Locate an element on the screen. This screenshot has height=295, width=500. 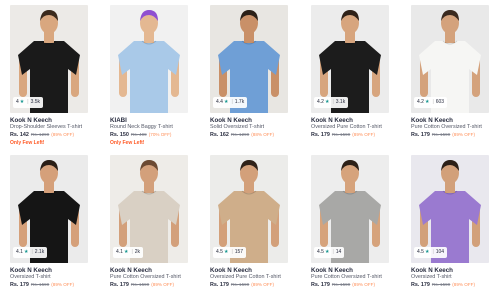
rating-badge: 4.1★ | 2k is located at coordinates (128, 252).